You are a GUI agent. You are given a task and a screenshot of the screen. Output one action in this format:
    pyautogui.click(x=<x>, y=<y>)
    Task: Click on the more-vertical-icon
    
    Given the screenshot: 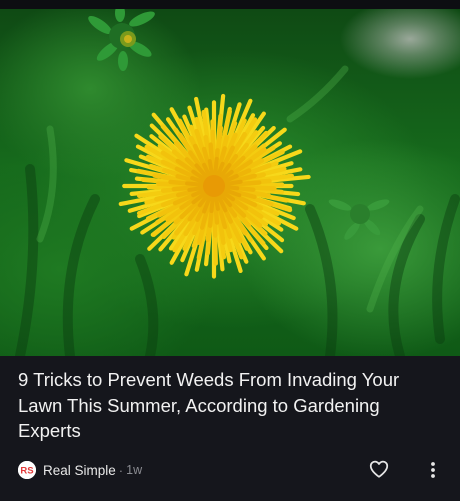 What is the action you would take?
    pyautogui.click(x=433, y=470)
    